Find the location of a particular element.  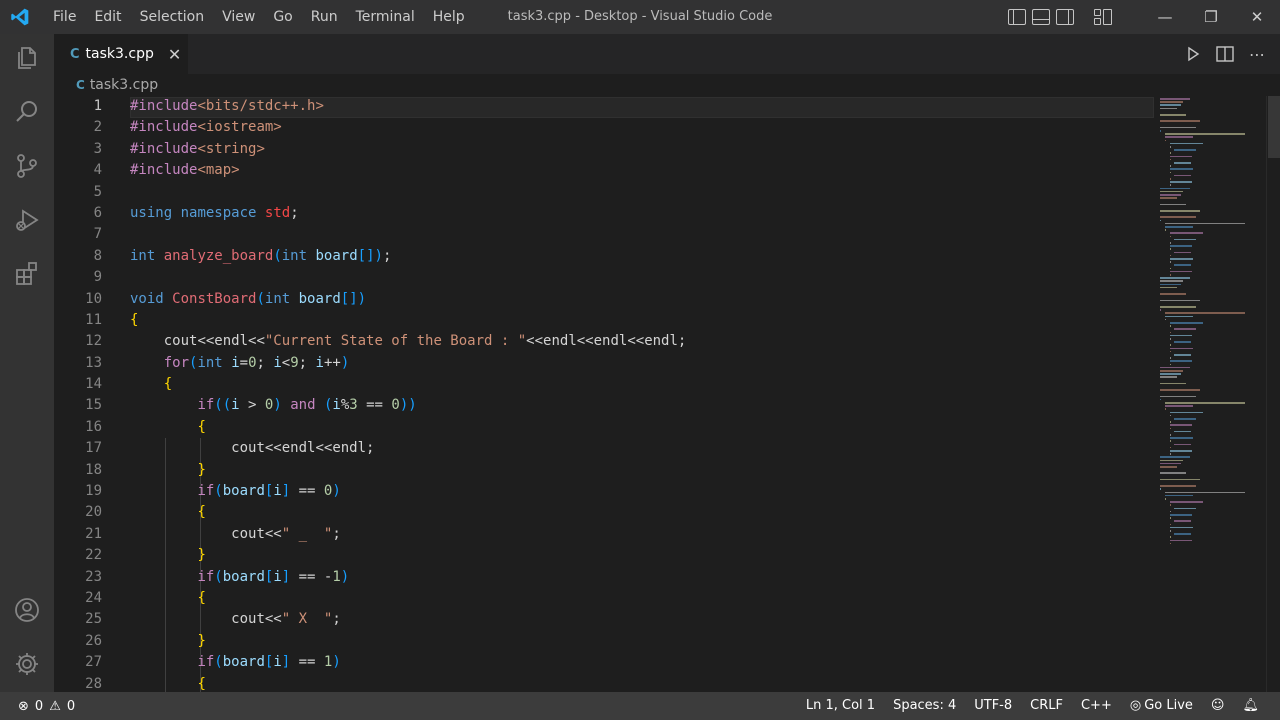

breadcrumb-file: task3.cpp is located at coordinates (124, 85).